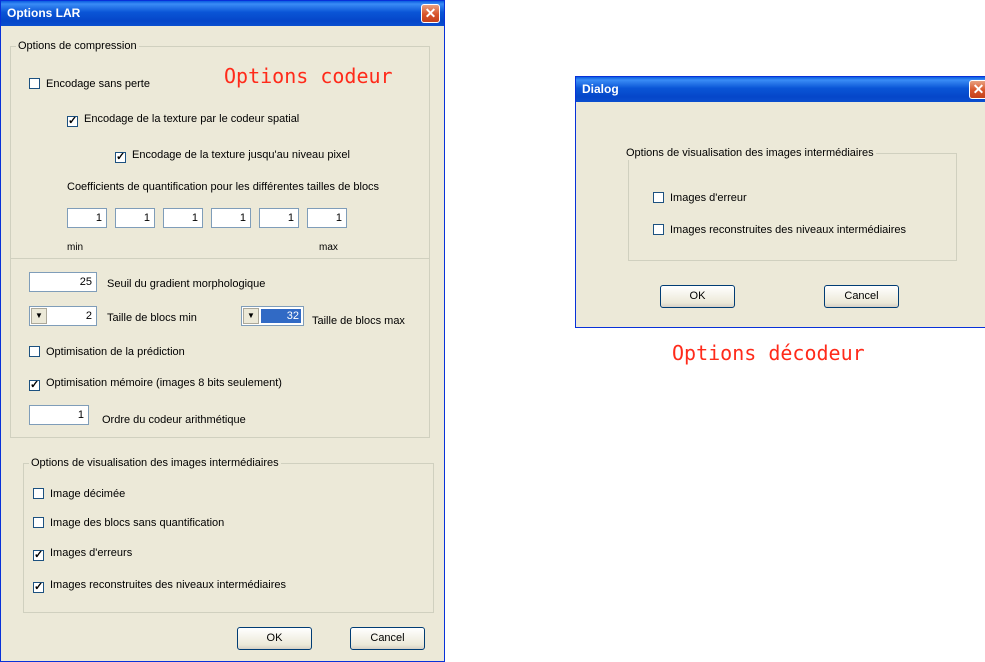 This screenshot has height=662, width=985. Describe the element at coordinates (91, 553) in the screenshot. I see `error-images-label: Images d'erreurs` at that location.